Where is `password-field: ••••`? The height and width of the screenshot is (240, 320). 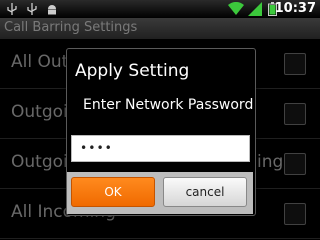
password-field: •••• is located at coordinates (160, 148).